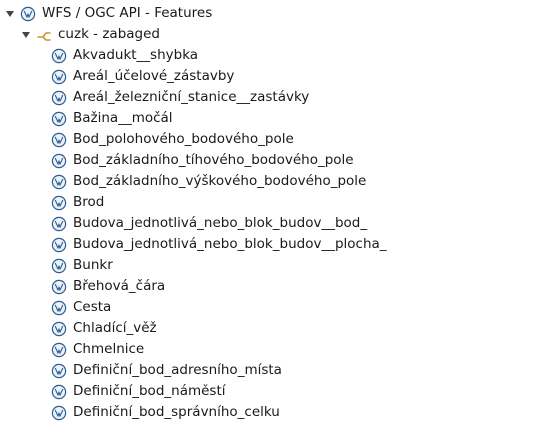 Image resolution: width=538 pixels, height=423 pixels. I want to click on tree-layer-label: Areál_účelové_zástavby, so click(154, 76).